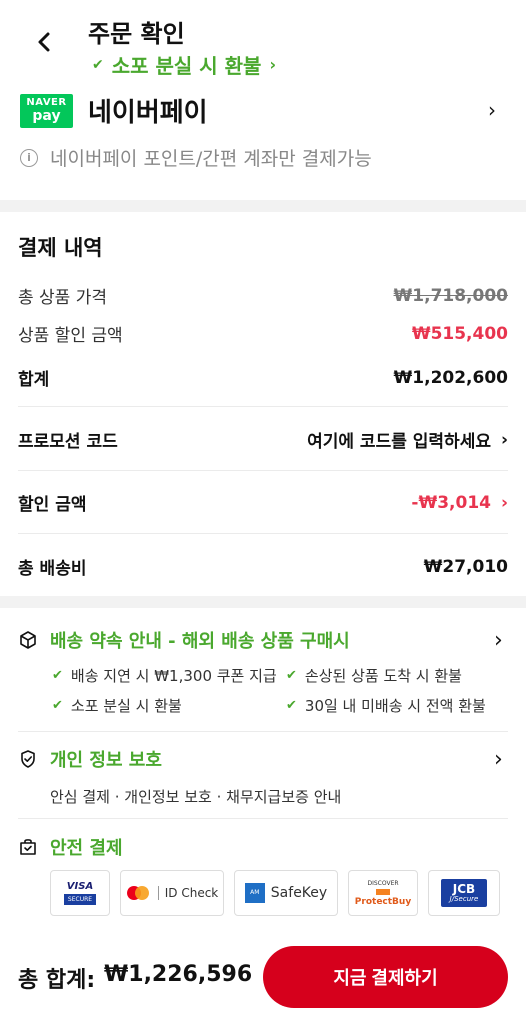  I want to click on header: 주문 확인 ✔ 소포 분실 시 환불 ›, so click(263, 42).